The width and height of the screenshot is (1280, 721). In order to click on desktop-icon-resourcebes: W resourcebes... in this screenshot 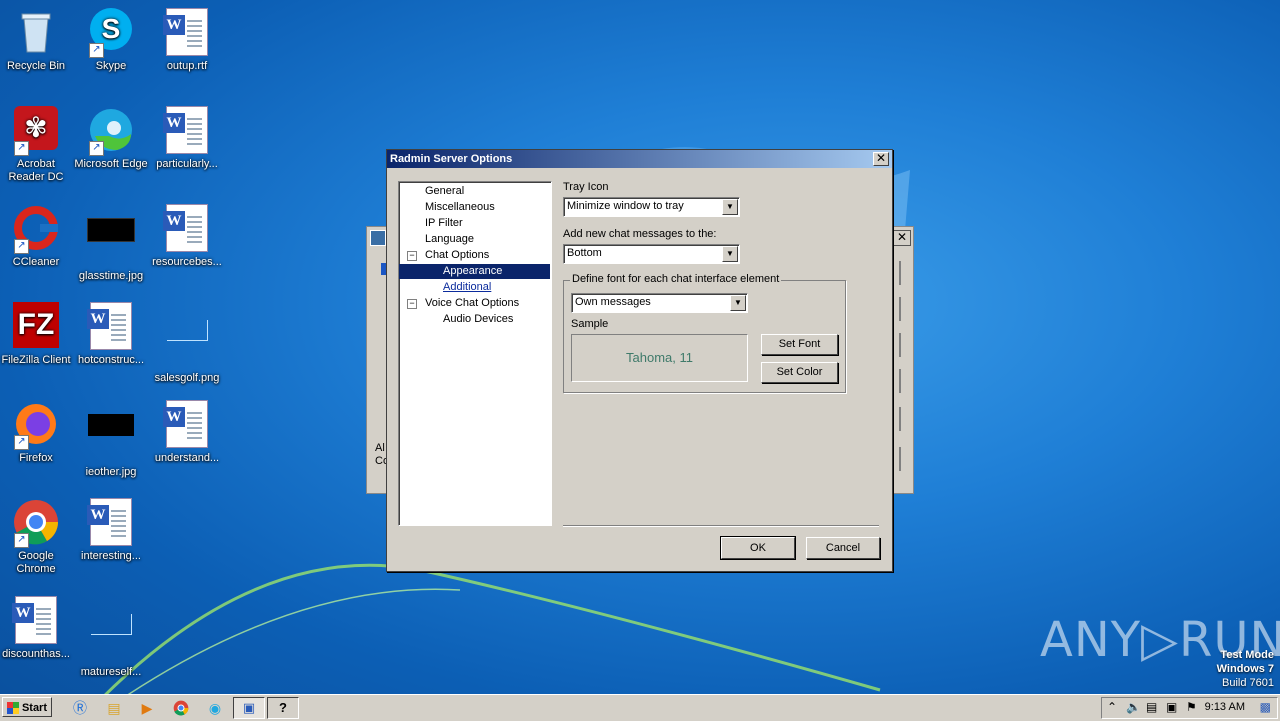, I will do `click(187, 236)`.